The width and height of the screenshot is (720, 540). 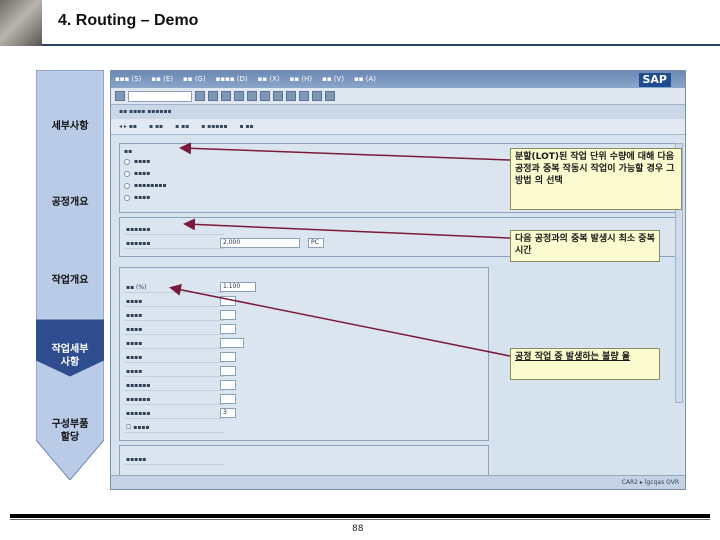 I want to click on field-label: ▪▪▪▪▪, so click(x=174, y=459).